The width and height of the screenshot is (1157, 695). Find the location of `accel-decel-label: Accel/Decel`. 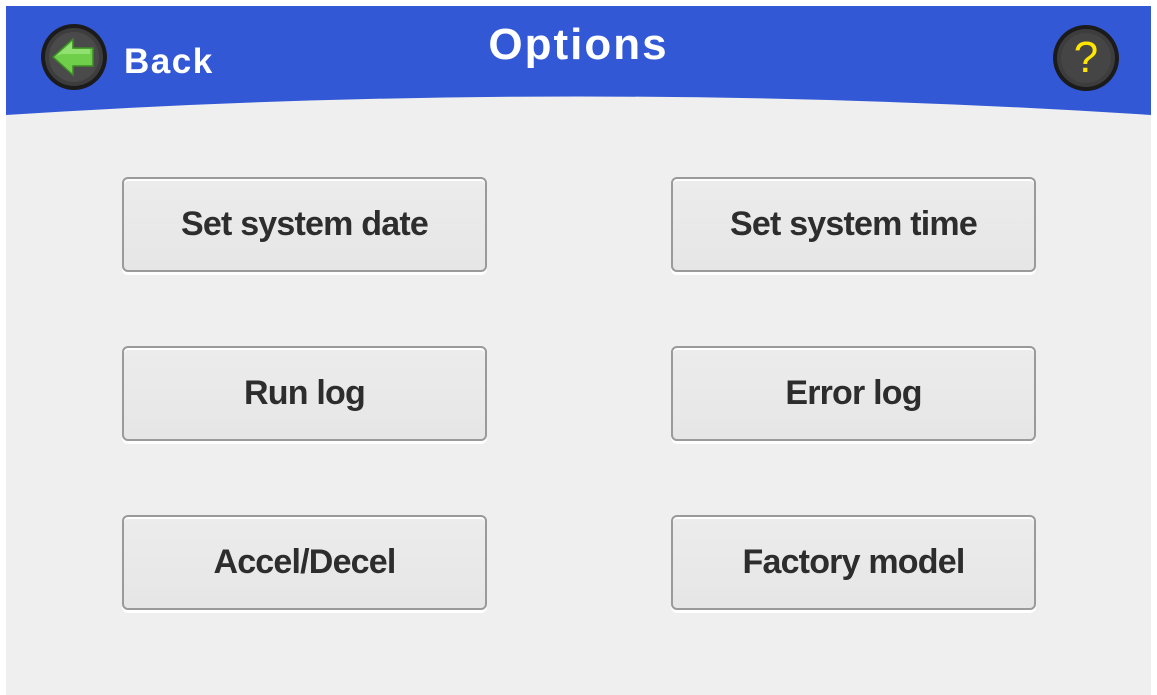

accel-decel-label: Accel/Decel is located at coordinates (304, 562).